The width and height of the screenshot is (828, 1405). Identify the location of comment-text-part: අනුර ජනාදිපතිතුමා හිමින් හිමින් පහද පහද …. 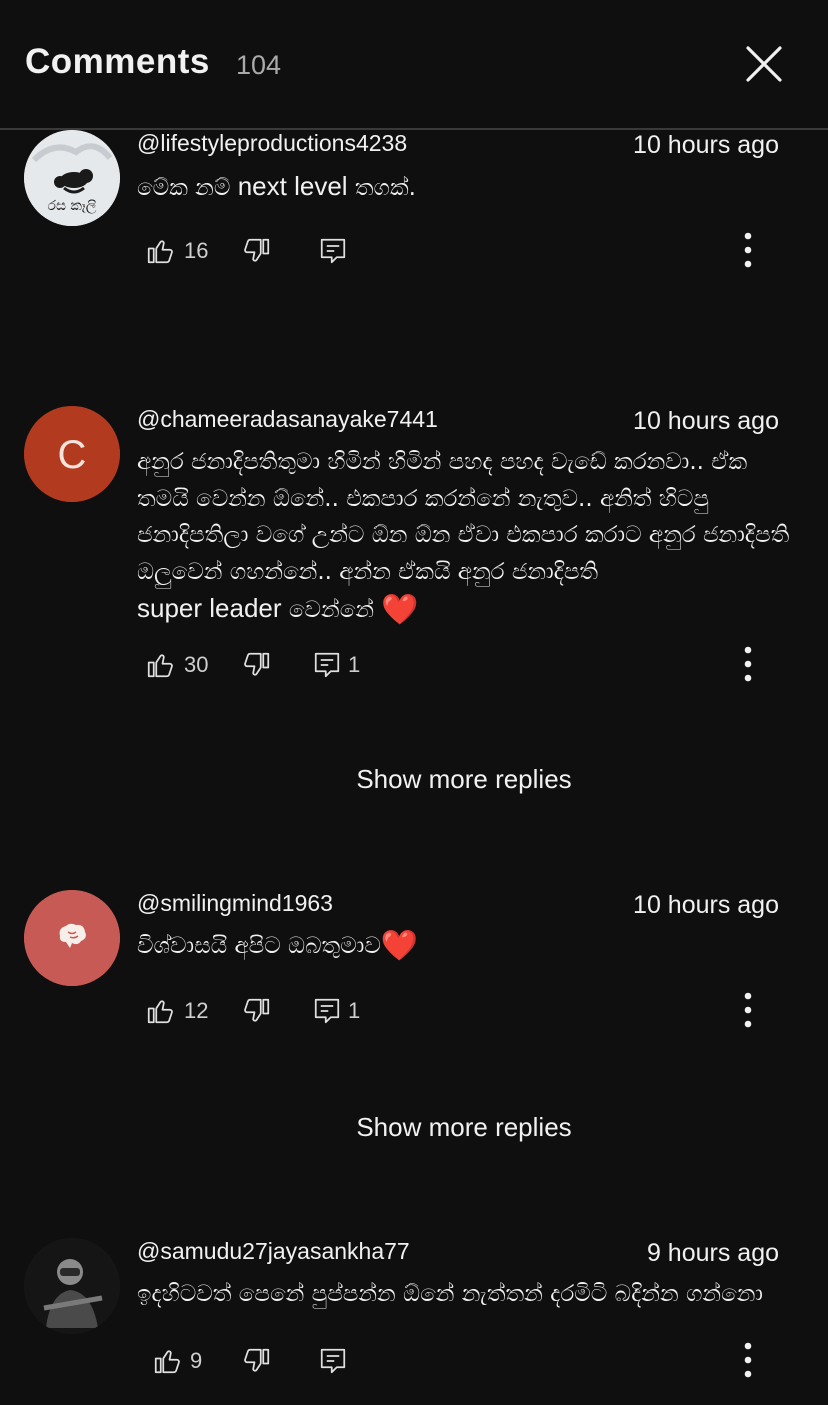
(463, 517).